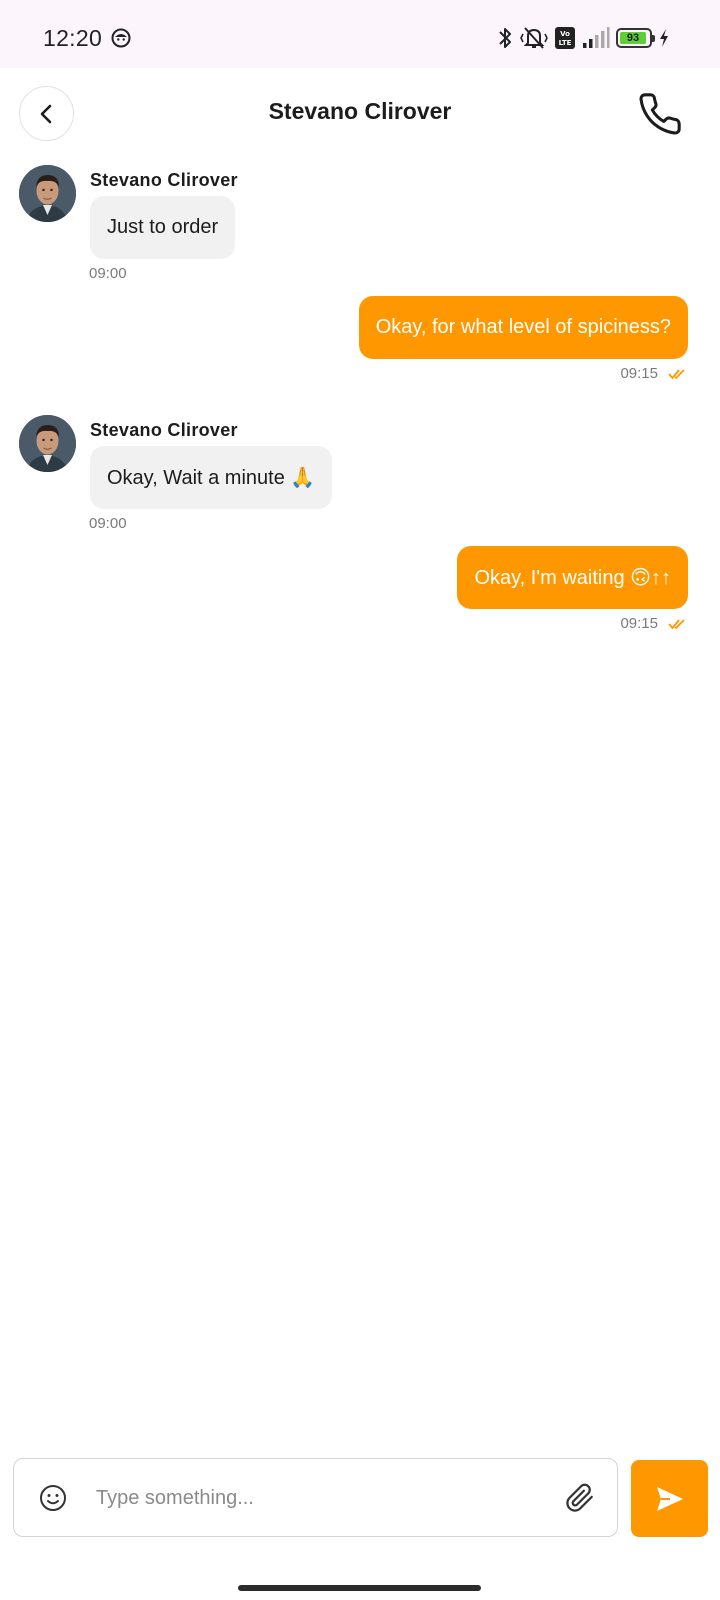  Describe the element at coordinates (580, 1498) in the screenshot. I see `paperclip-icon` at that location.